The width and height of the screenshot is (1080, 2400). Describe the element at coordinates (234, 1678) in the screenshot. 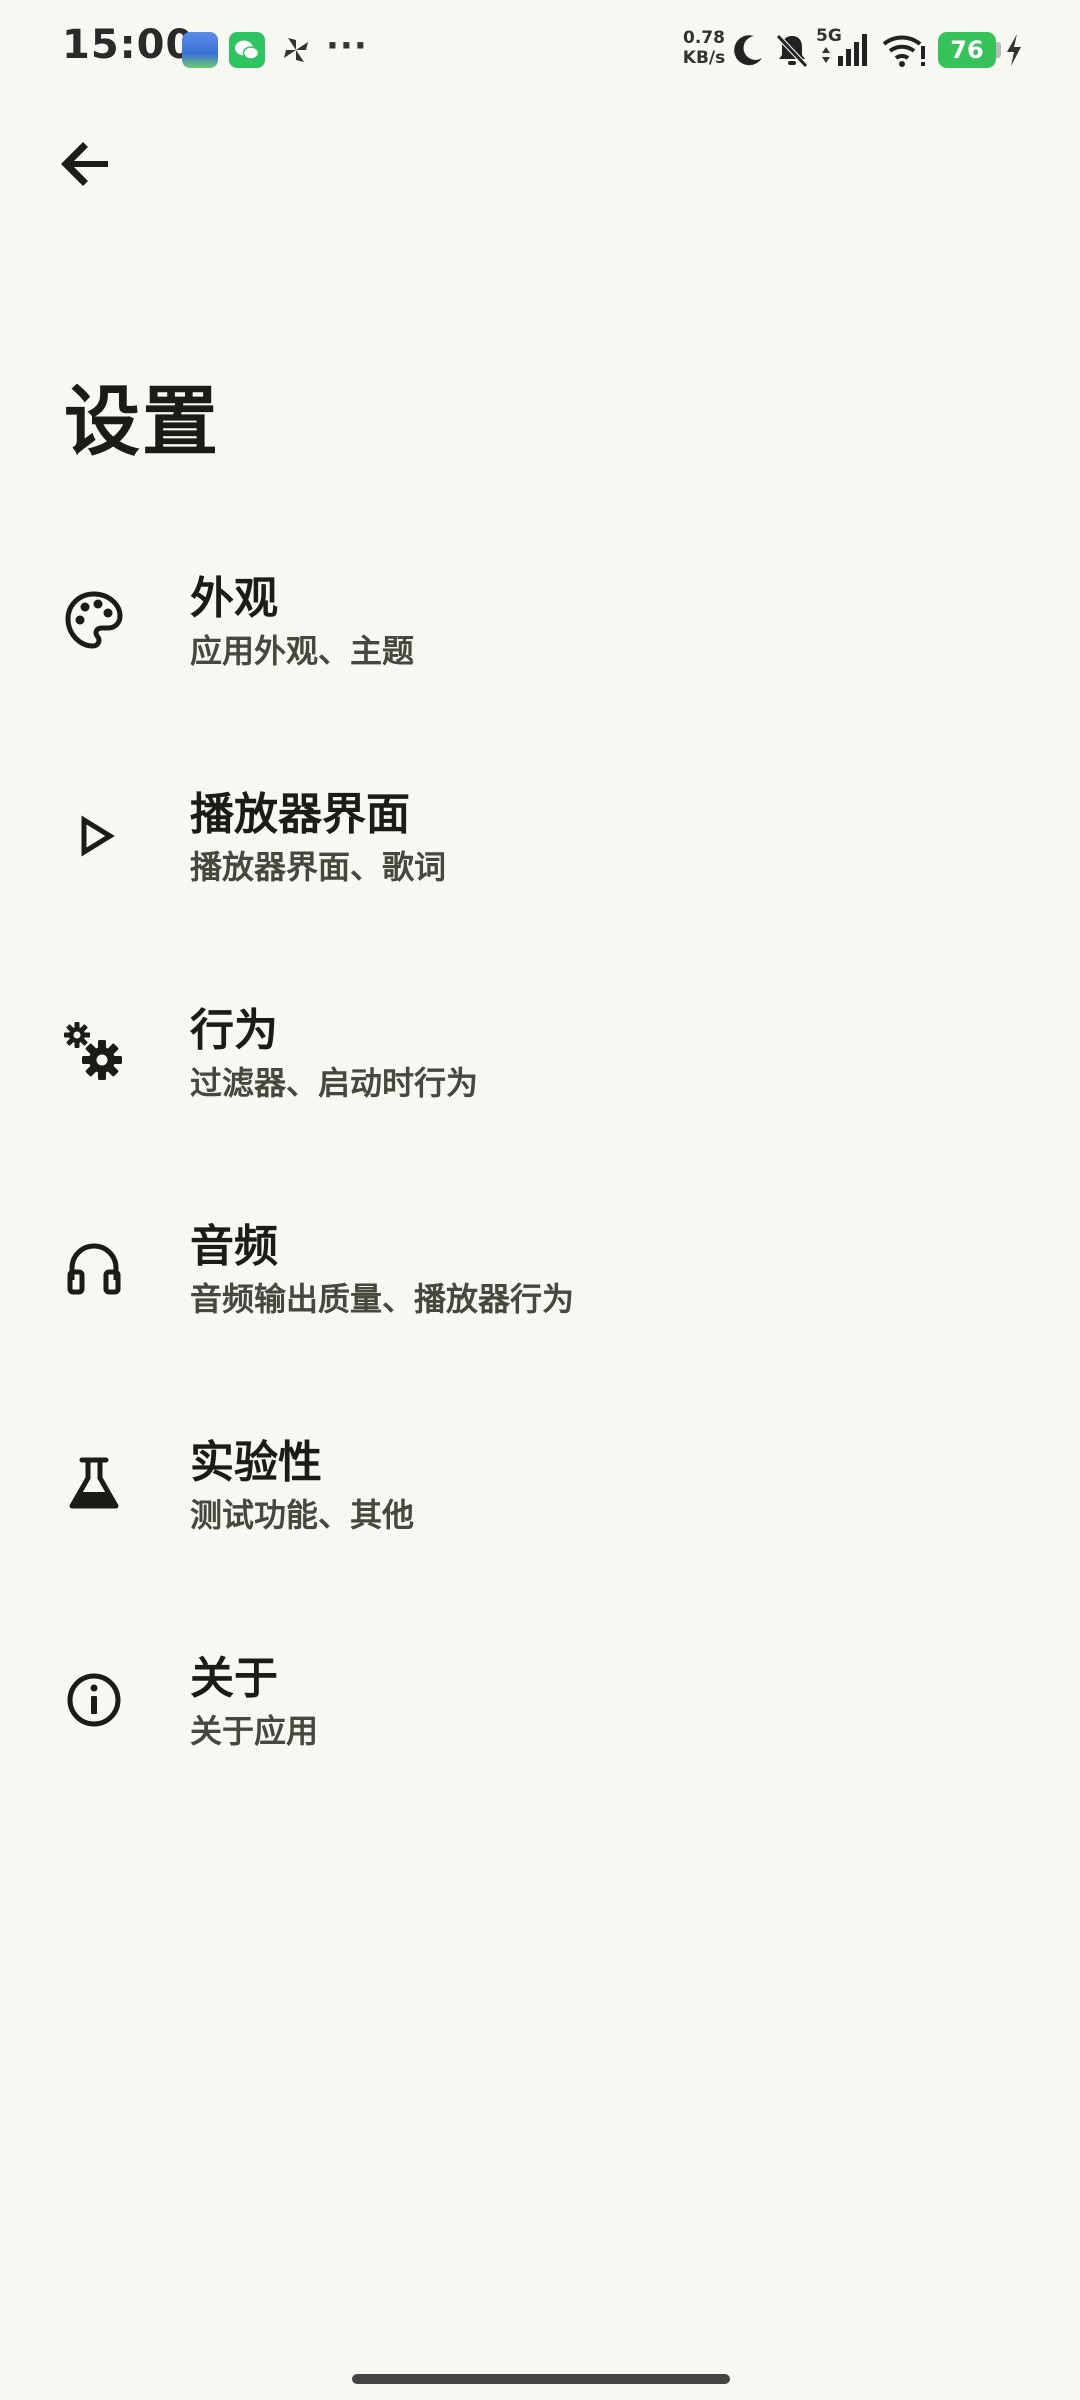

I see `settings-item-title: 关于` at that location.